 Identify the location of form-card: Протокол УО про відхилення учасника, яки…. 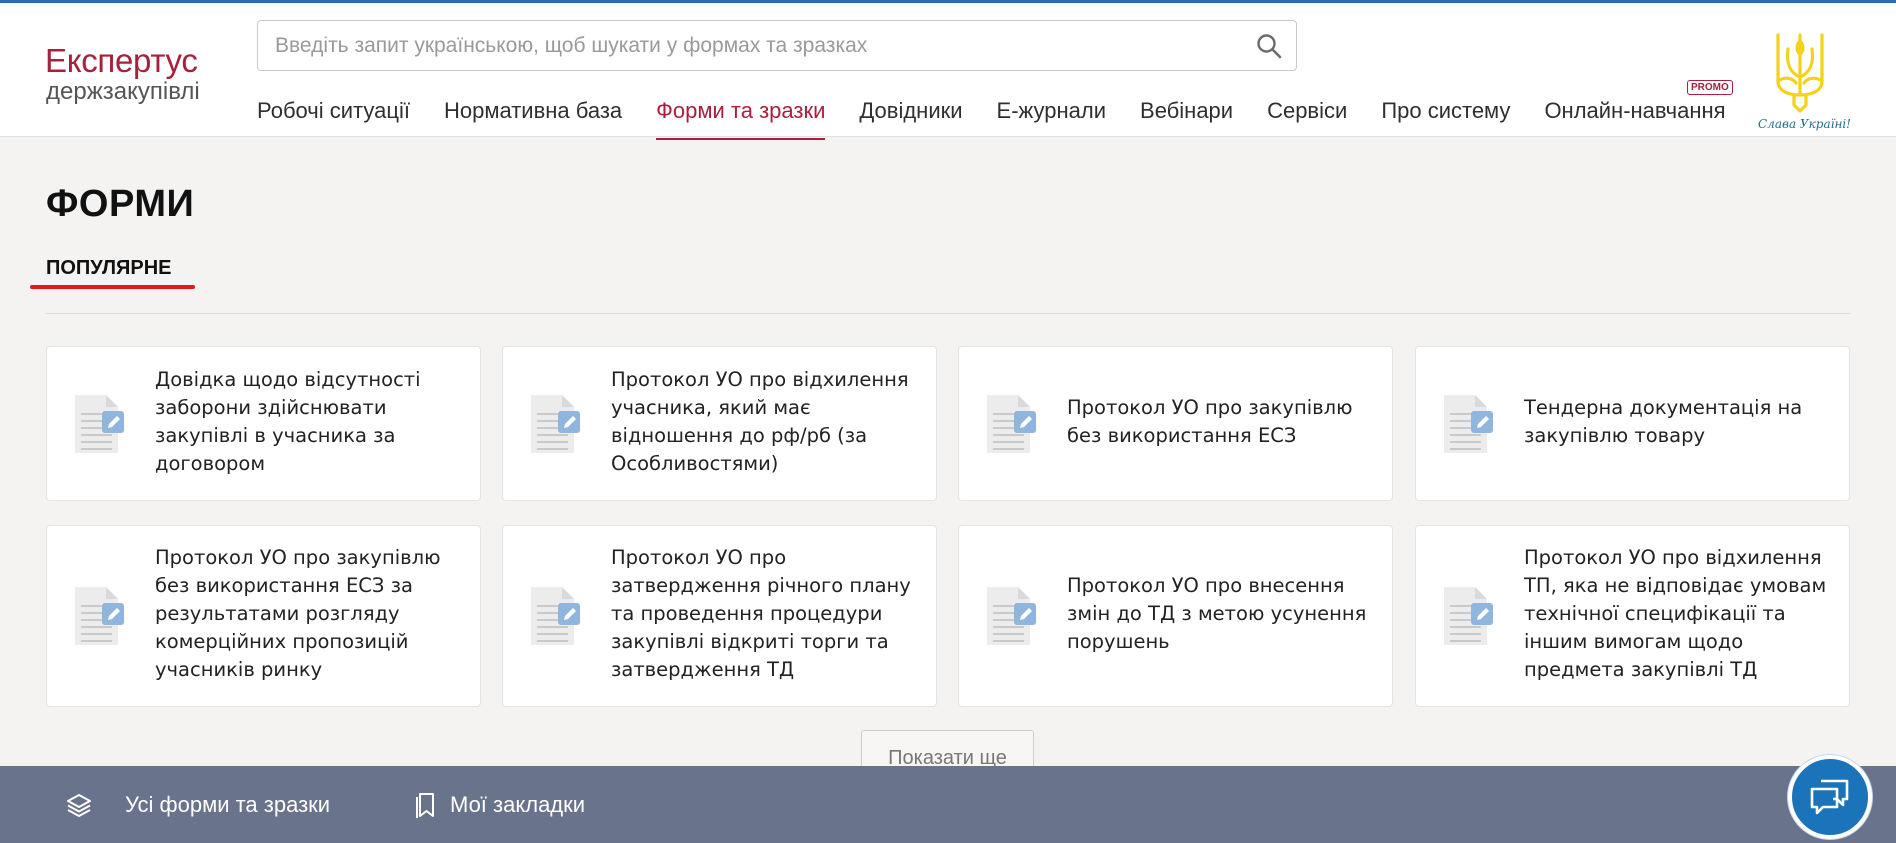
(719, 423).